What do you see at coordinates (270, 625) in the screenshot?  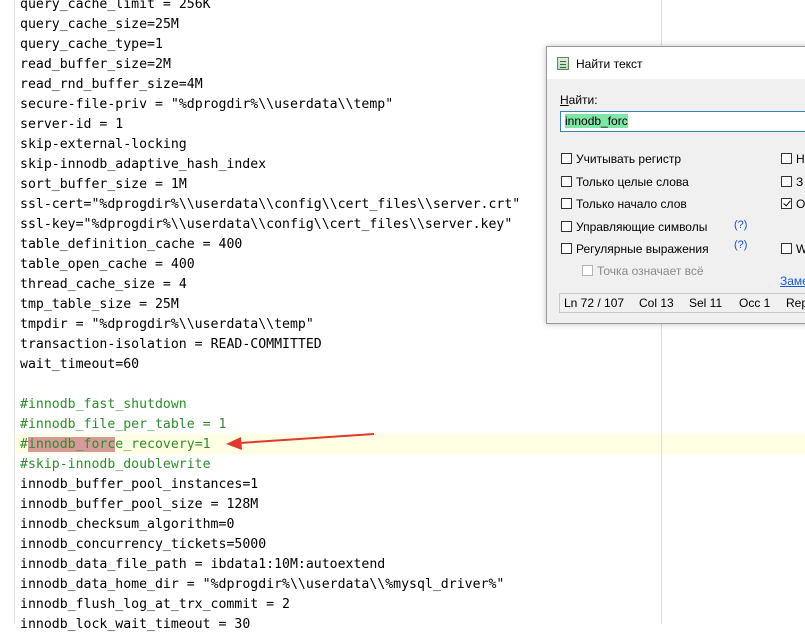 I see `code-line: innodb_lock_wait_timeout = 30` at bounding box center [270, 625].